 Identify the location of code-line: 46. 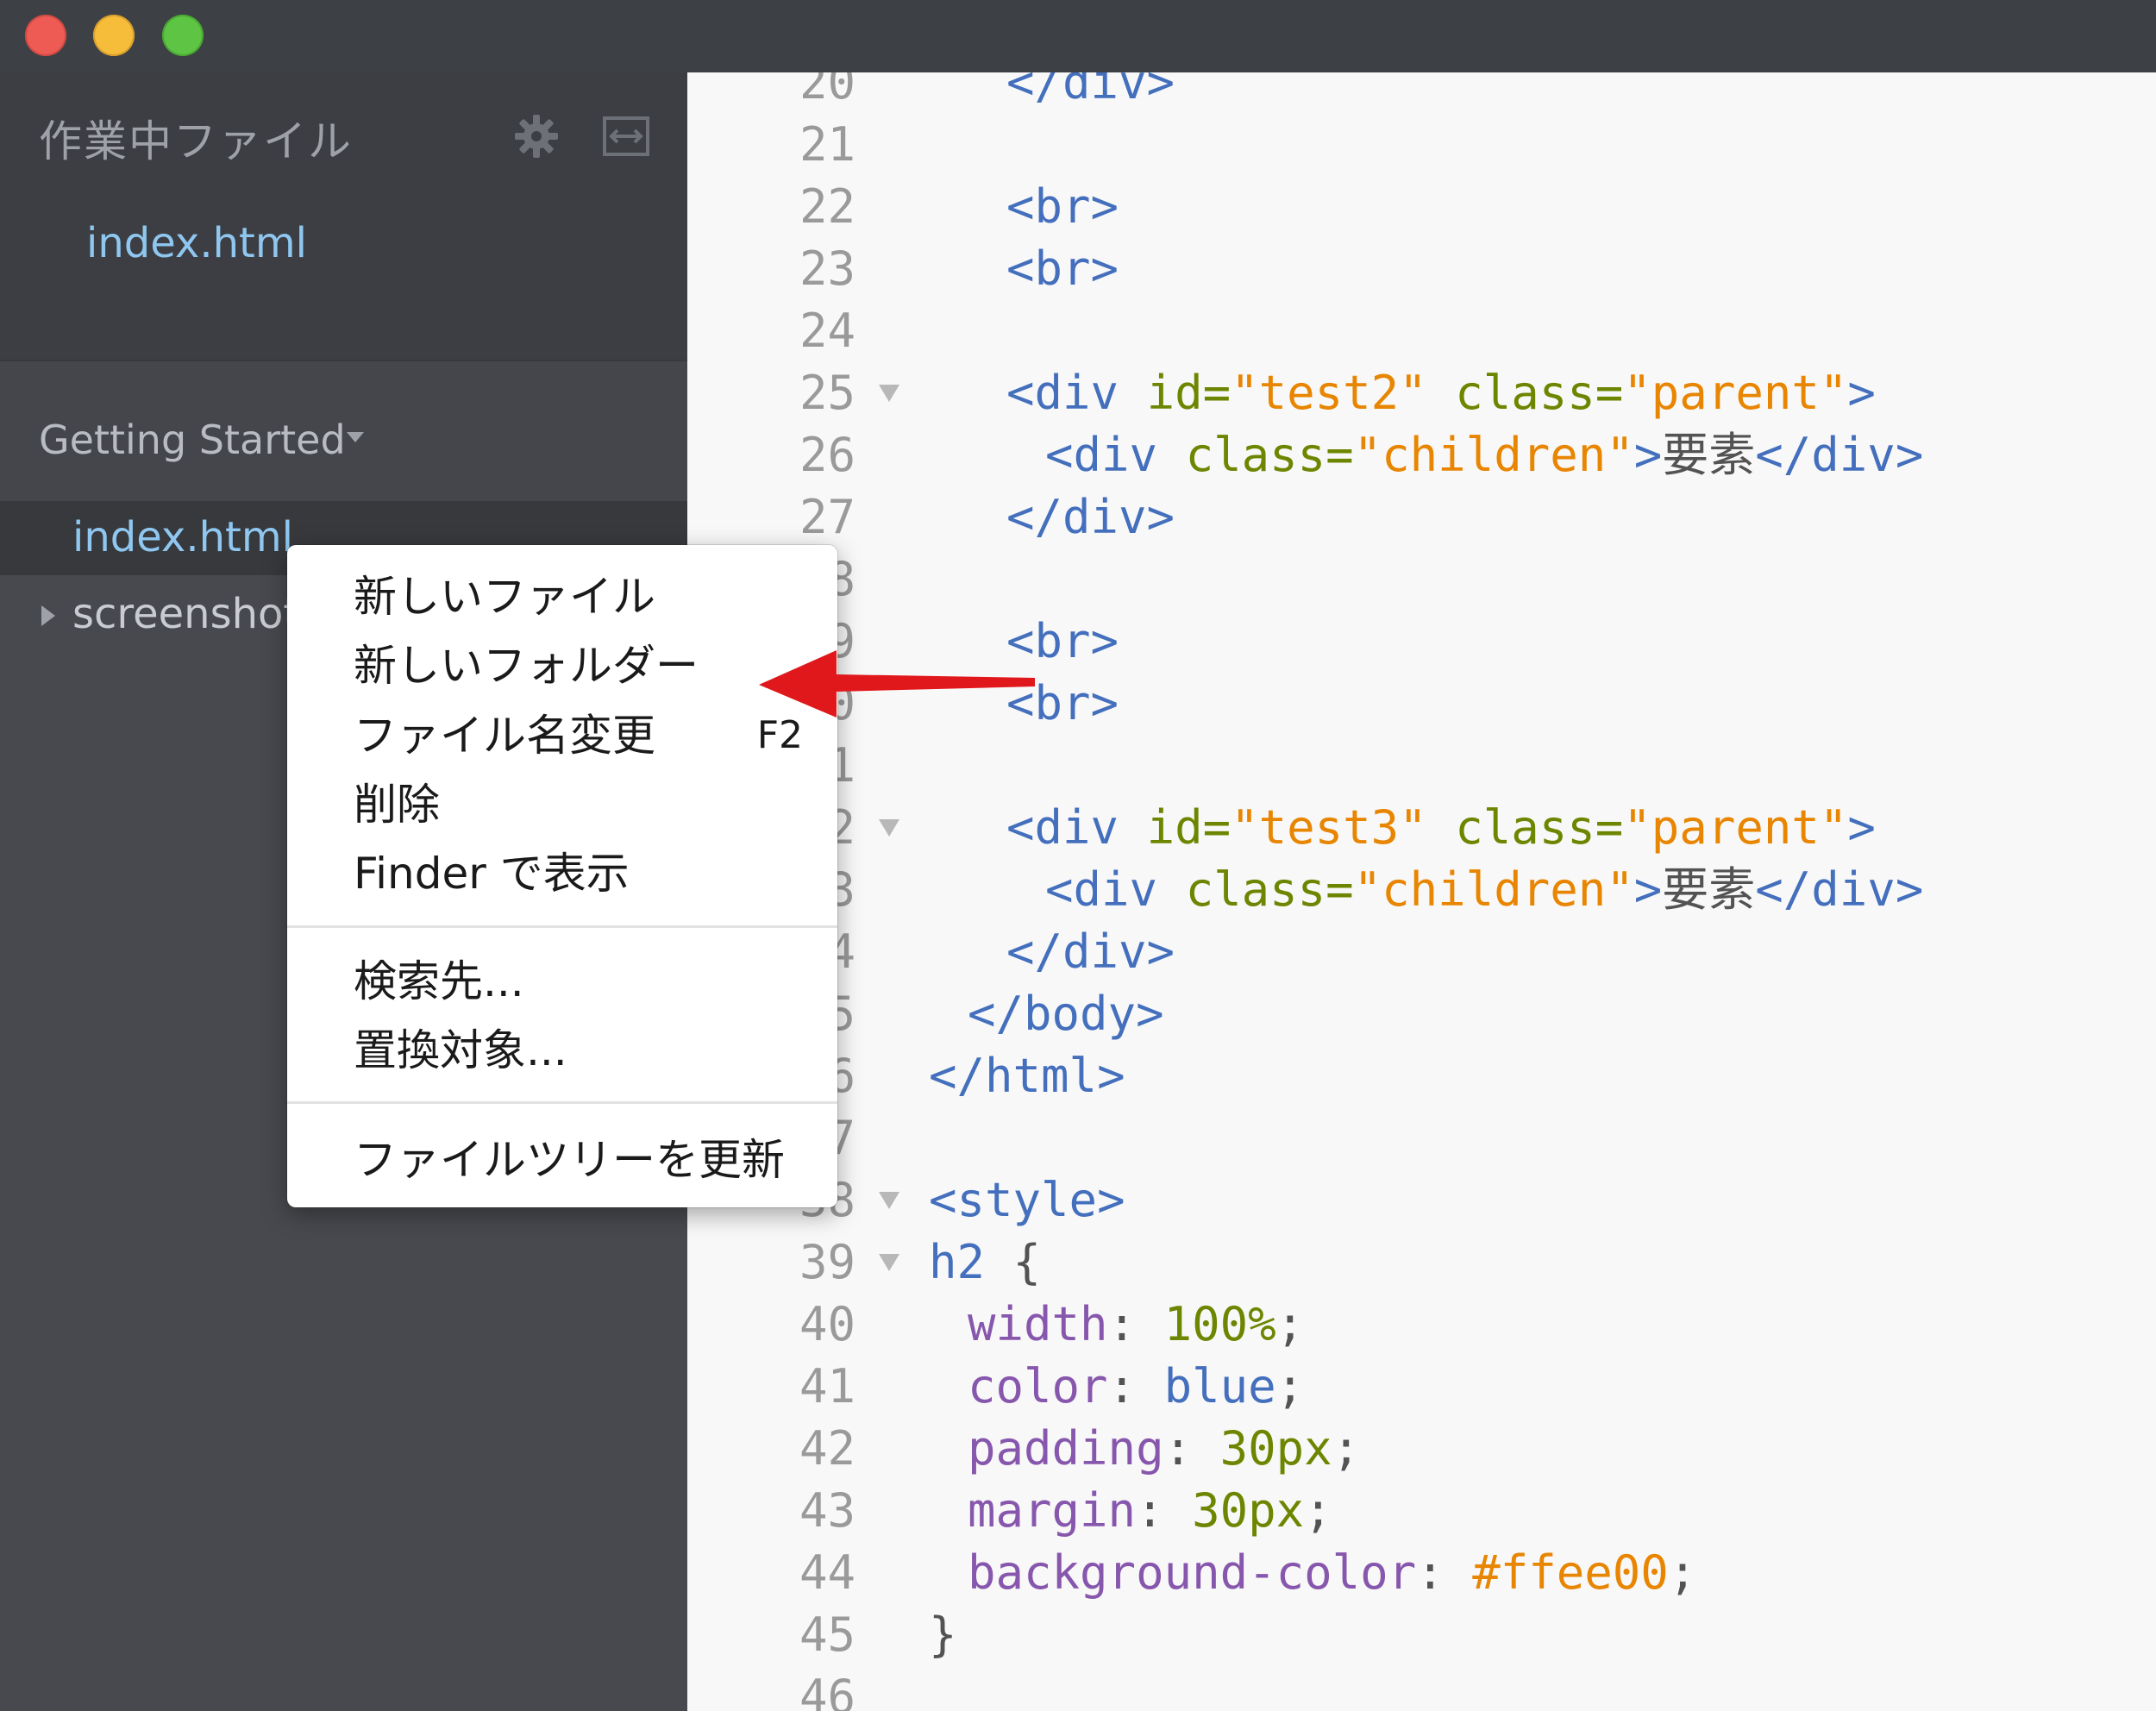
(1421, 1688).